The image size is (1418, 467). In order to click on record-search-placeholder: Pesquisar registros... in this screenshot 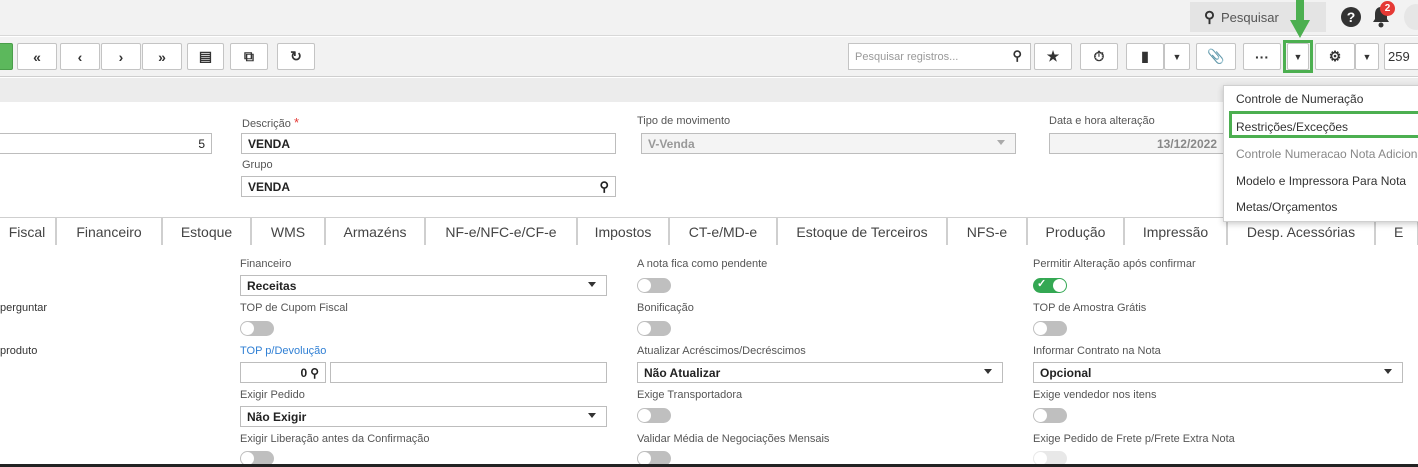, I will do `click(907, 56)`.